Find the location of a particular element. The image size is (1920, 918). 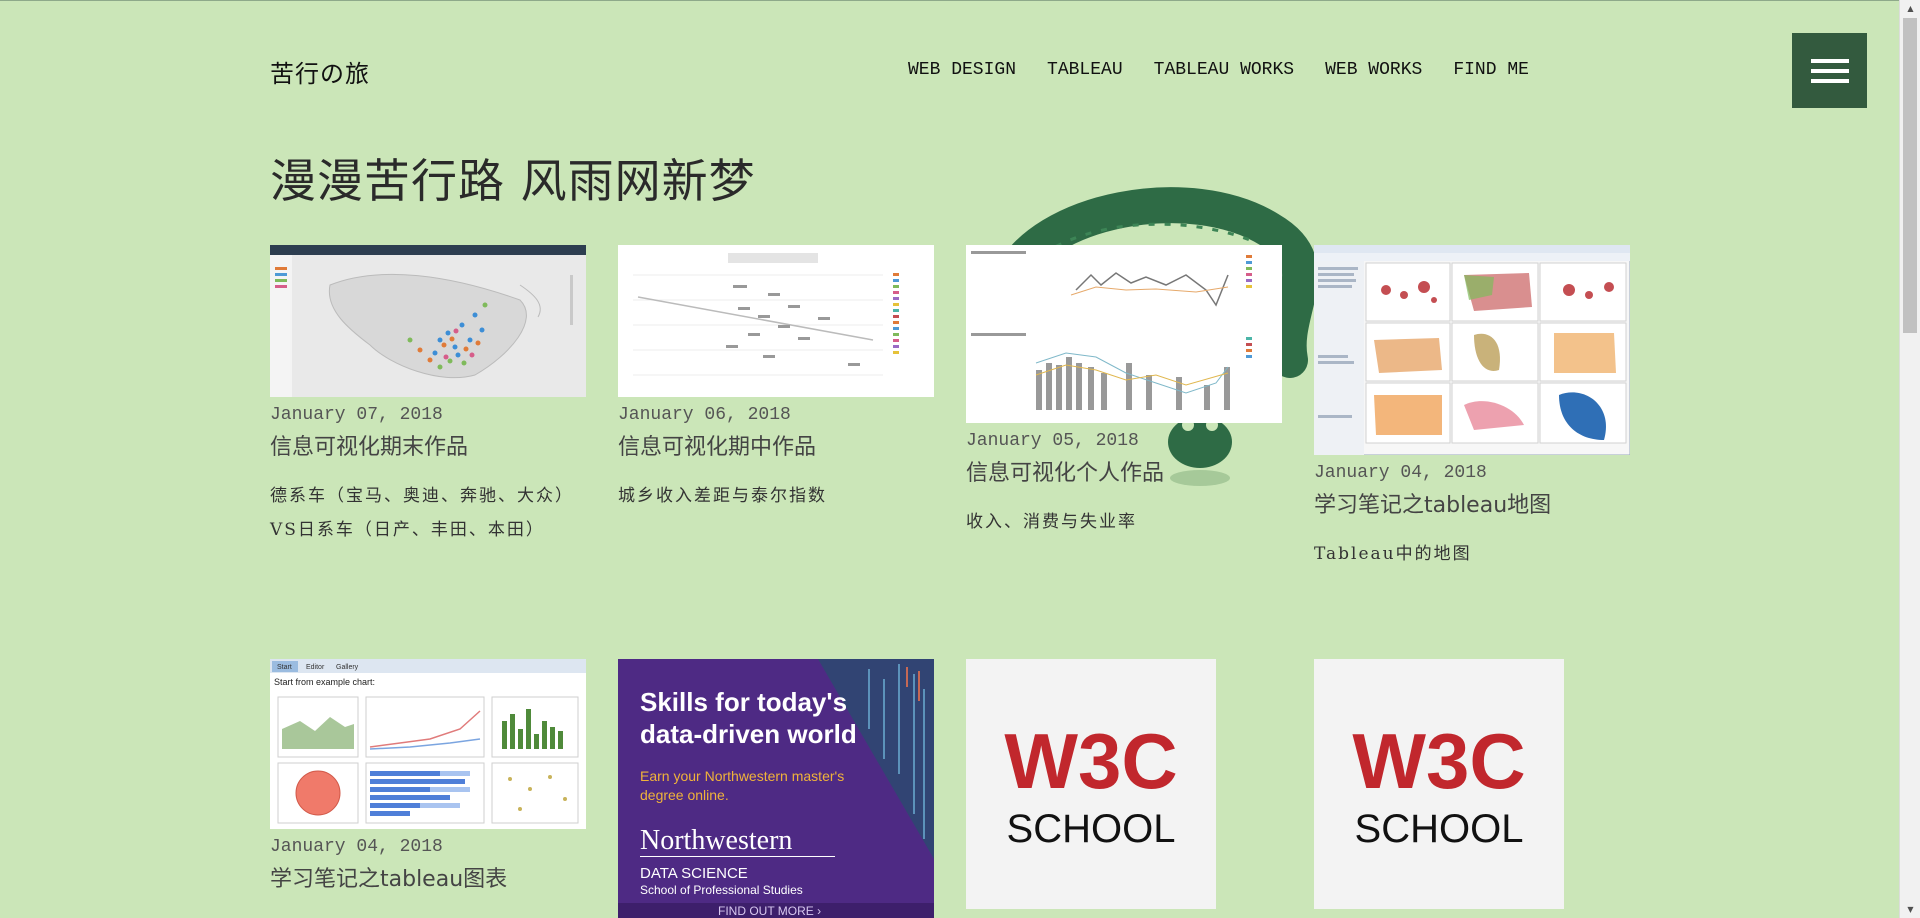

w3c-school-ad-1: W3C SCHOOL is located at coordinates (1091, 784).